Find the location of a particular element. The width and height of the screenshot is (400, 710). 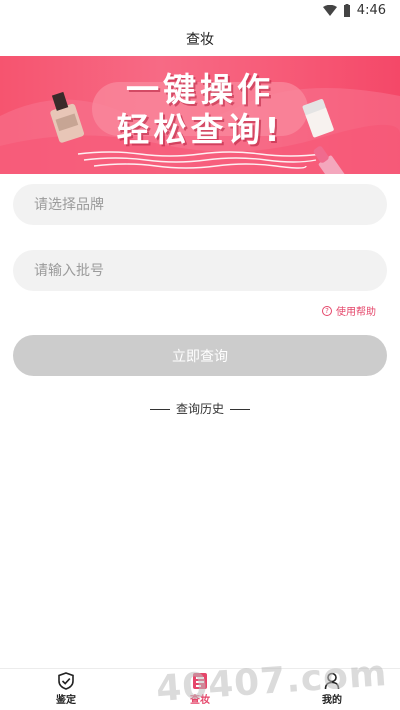

divider-right is located at coordinates (240, 409).